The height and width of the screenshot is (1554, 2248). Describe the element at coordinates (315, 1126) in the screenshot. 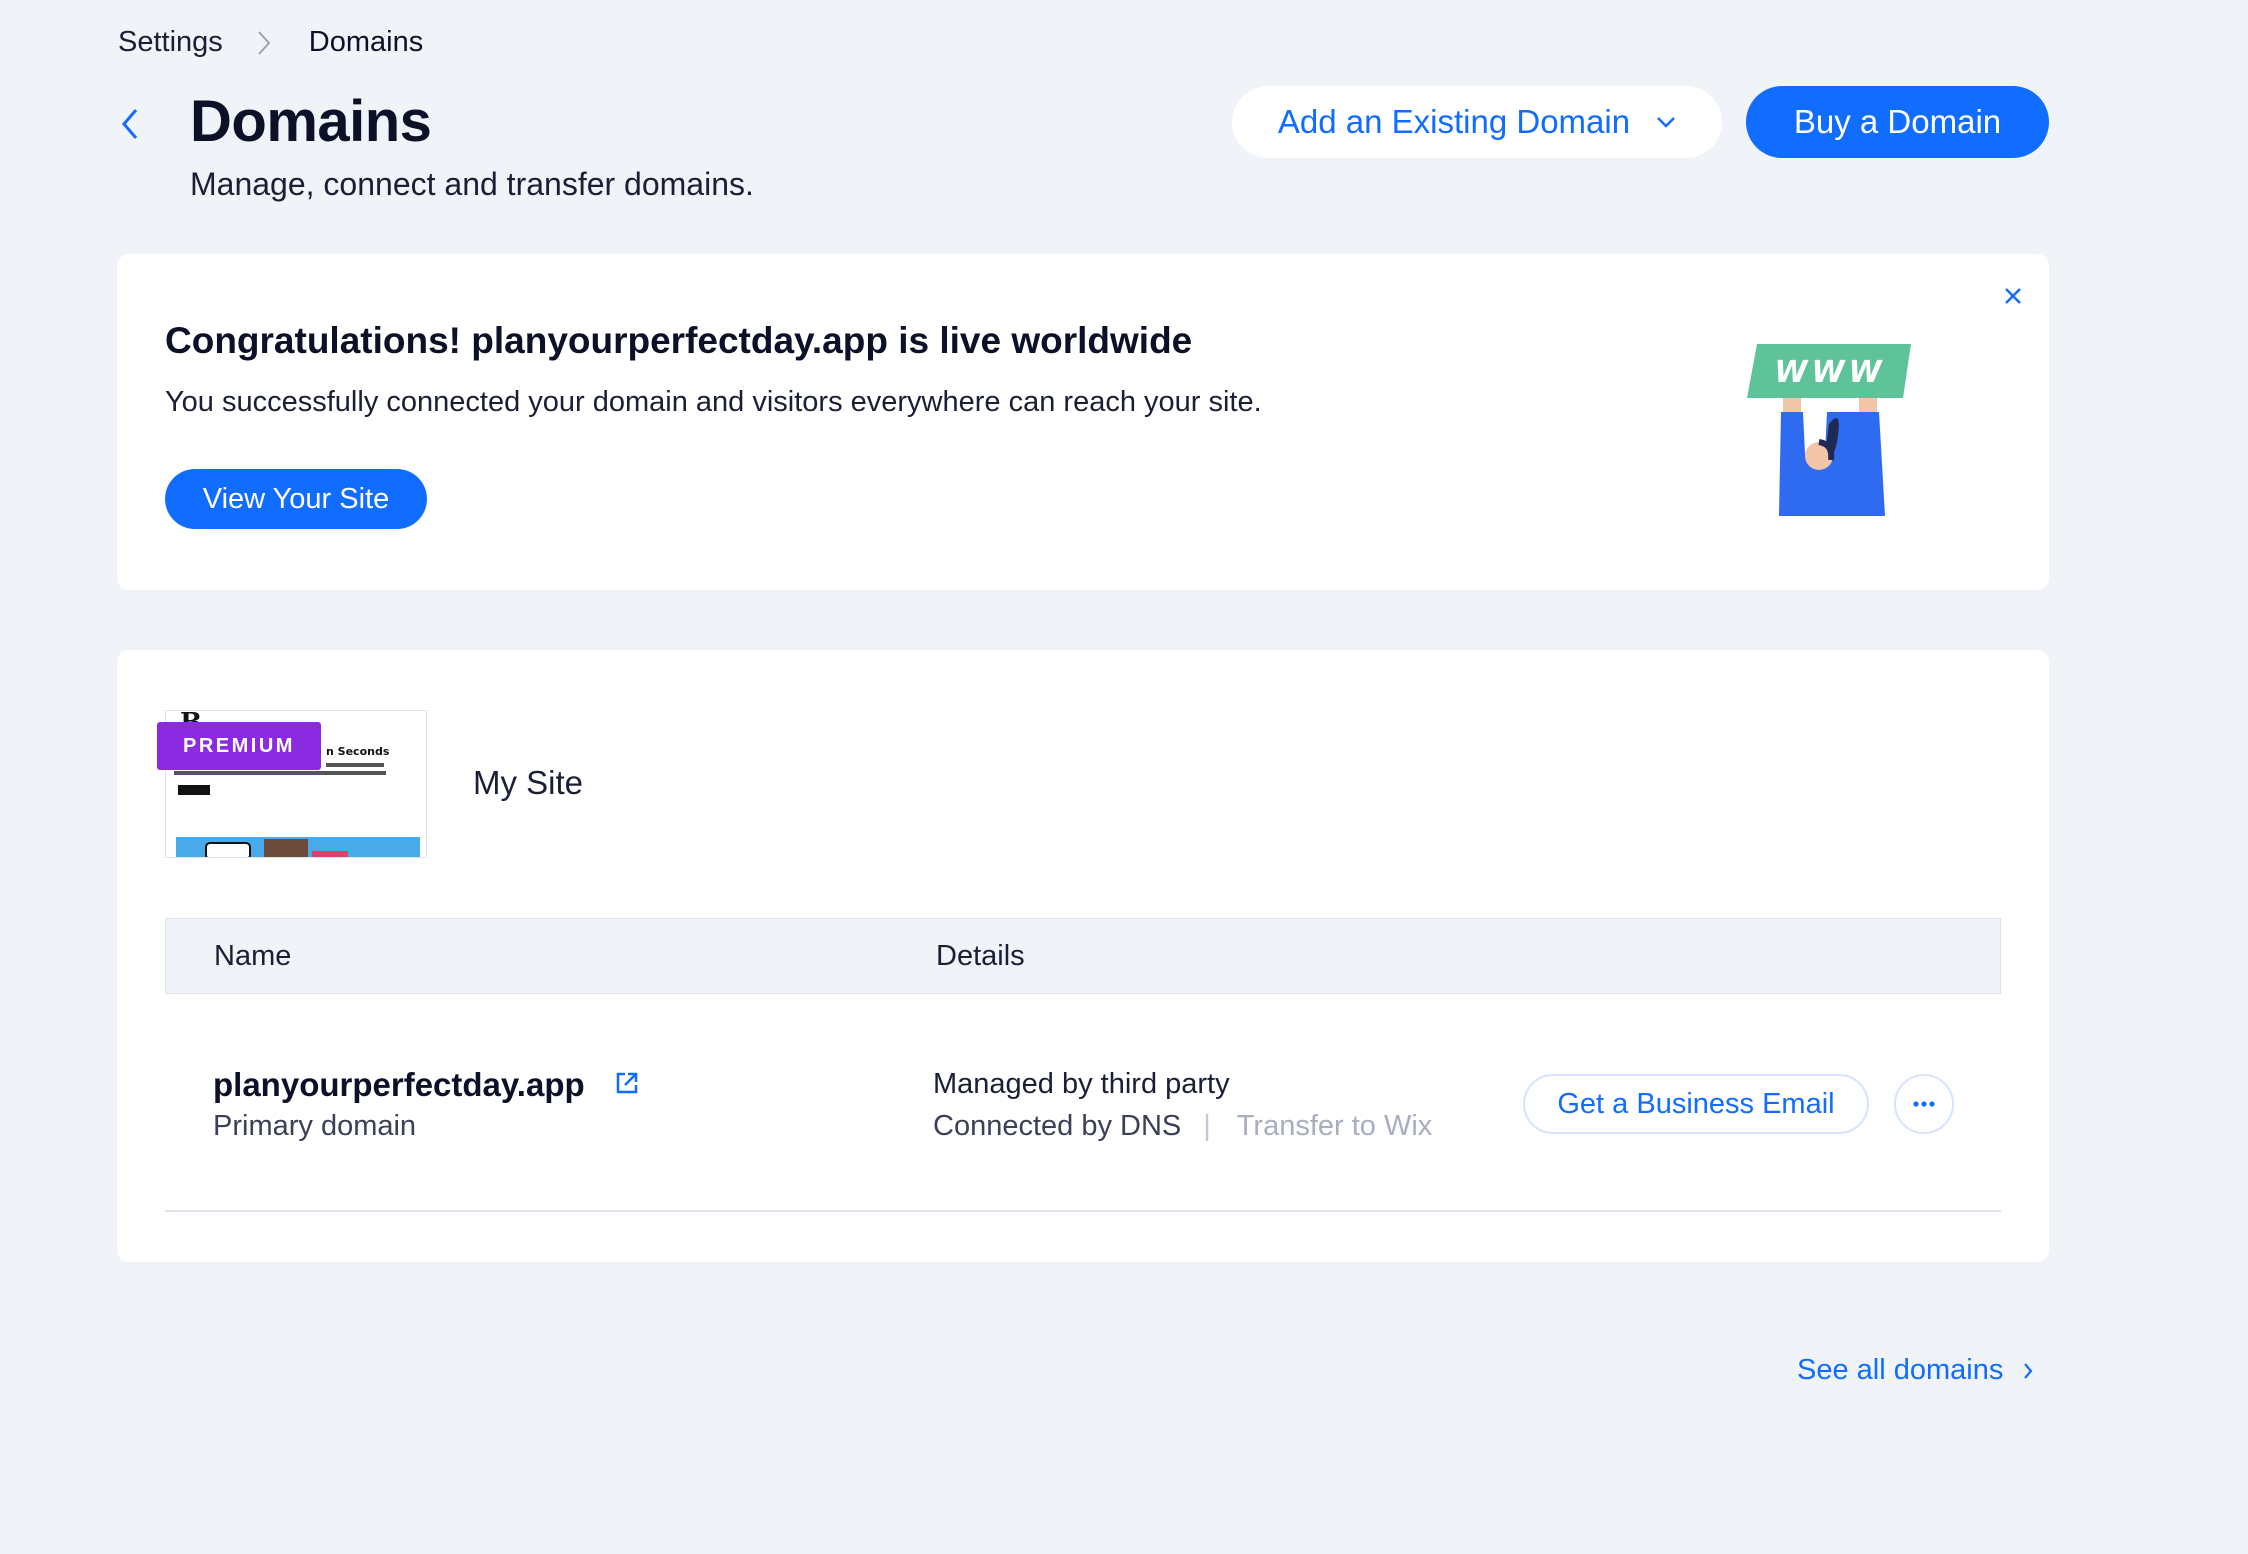

I see `domain-type: Primary domain` at that location.